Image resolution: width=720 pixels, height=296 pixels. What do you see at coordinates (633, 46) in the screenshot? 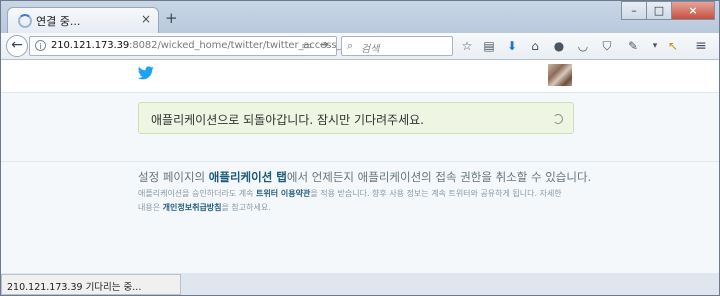
I see `extension-icon: ✎` at bounding box center [633, 46].